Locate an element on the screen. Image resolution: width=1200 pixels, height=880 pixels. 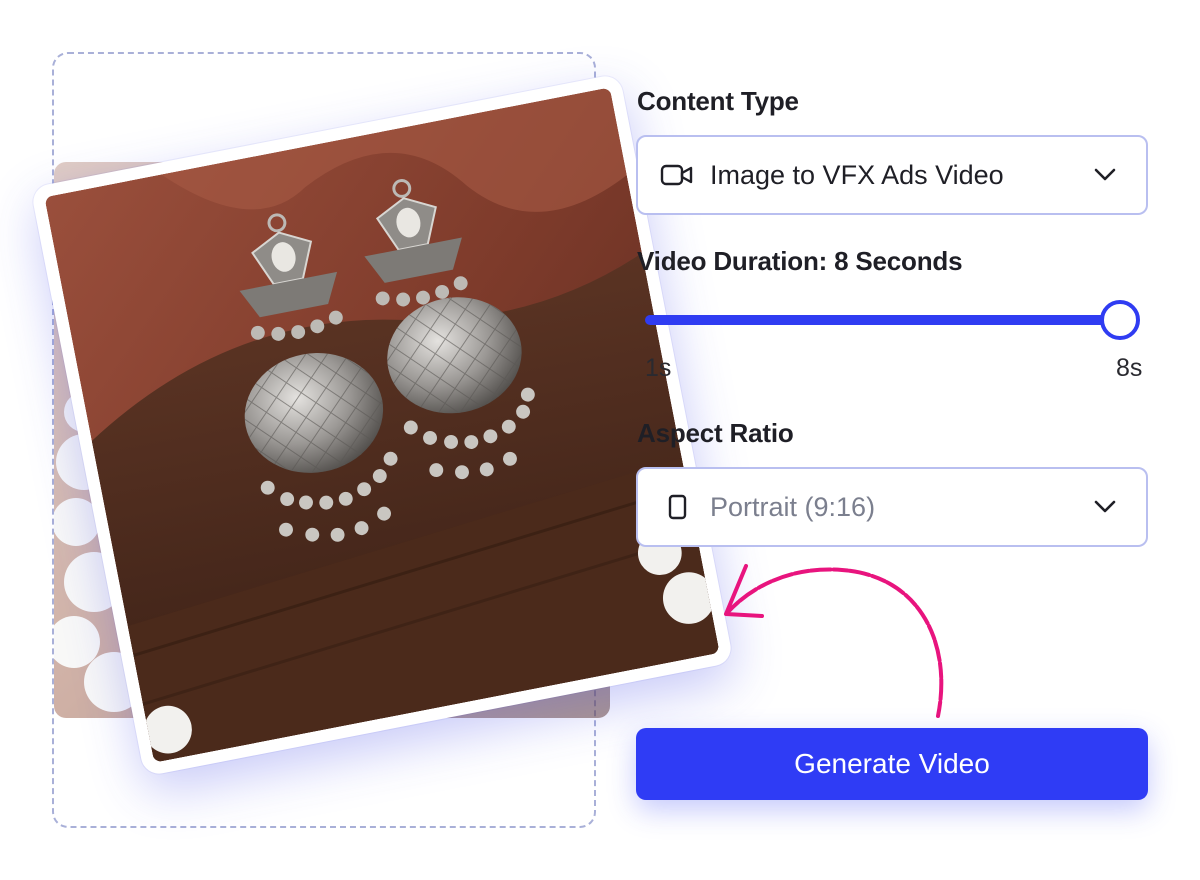
aspect-ratio-select: Portrait (9:16) is located at coordinates (892, 507).